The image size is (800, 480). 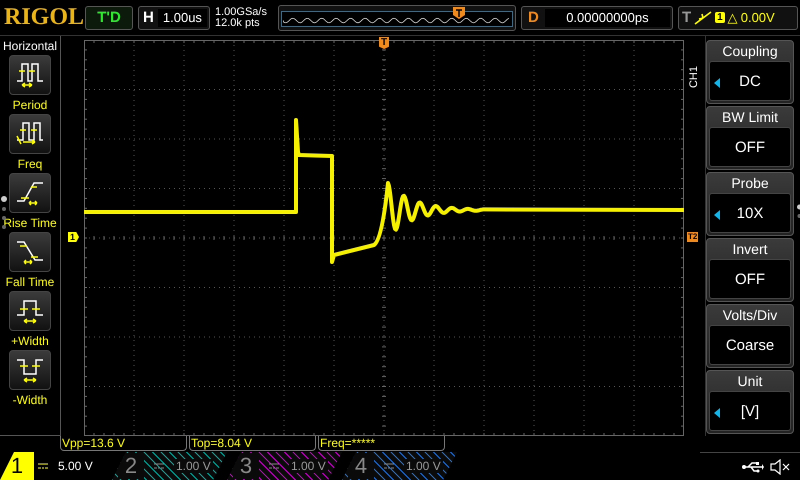 What do you see at coordinates (182, 17) in the screenshot?
I see `timebase-value: 1.00us` at bounding box center [182, 17].